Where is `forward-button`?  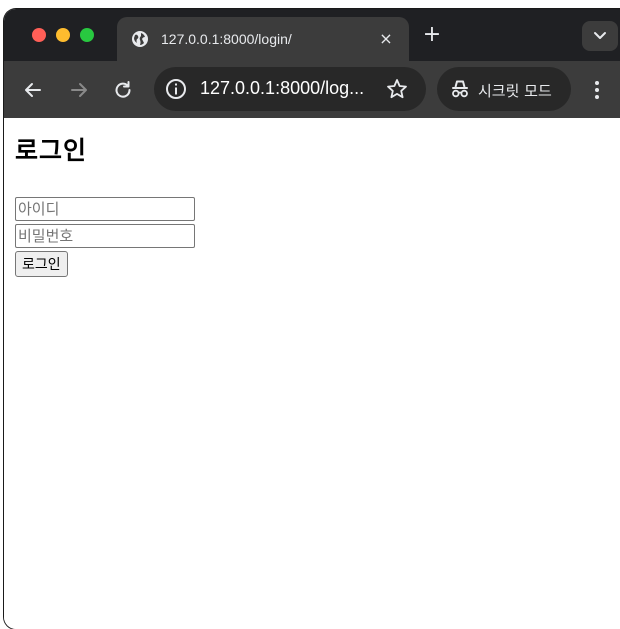 forward-button is located at coordinates (79, 90).